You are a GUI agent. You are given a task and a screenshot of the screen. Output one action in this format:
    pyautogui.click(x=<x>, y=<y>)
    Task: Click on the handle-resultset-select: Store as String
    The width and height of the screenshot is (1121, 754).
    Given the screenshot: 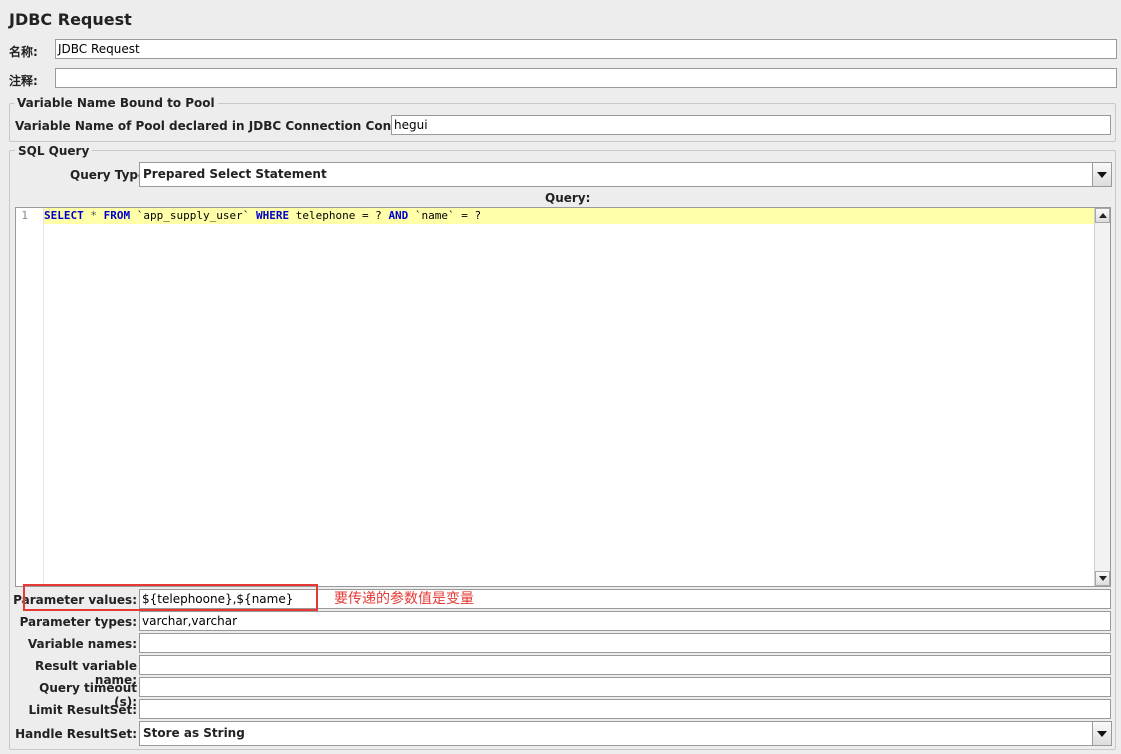 What is the action you would take?
    pyautogui.click(x=625, y=733)
    